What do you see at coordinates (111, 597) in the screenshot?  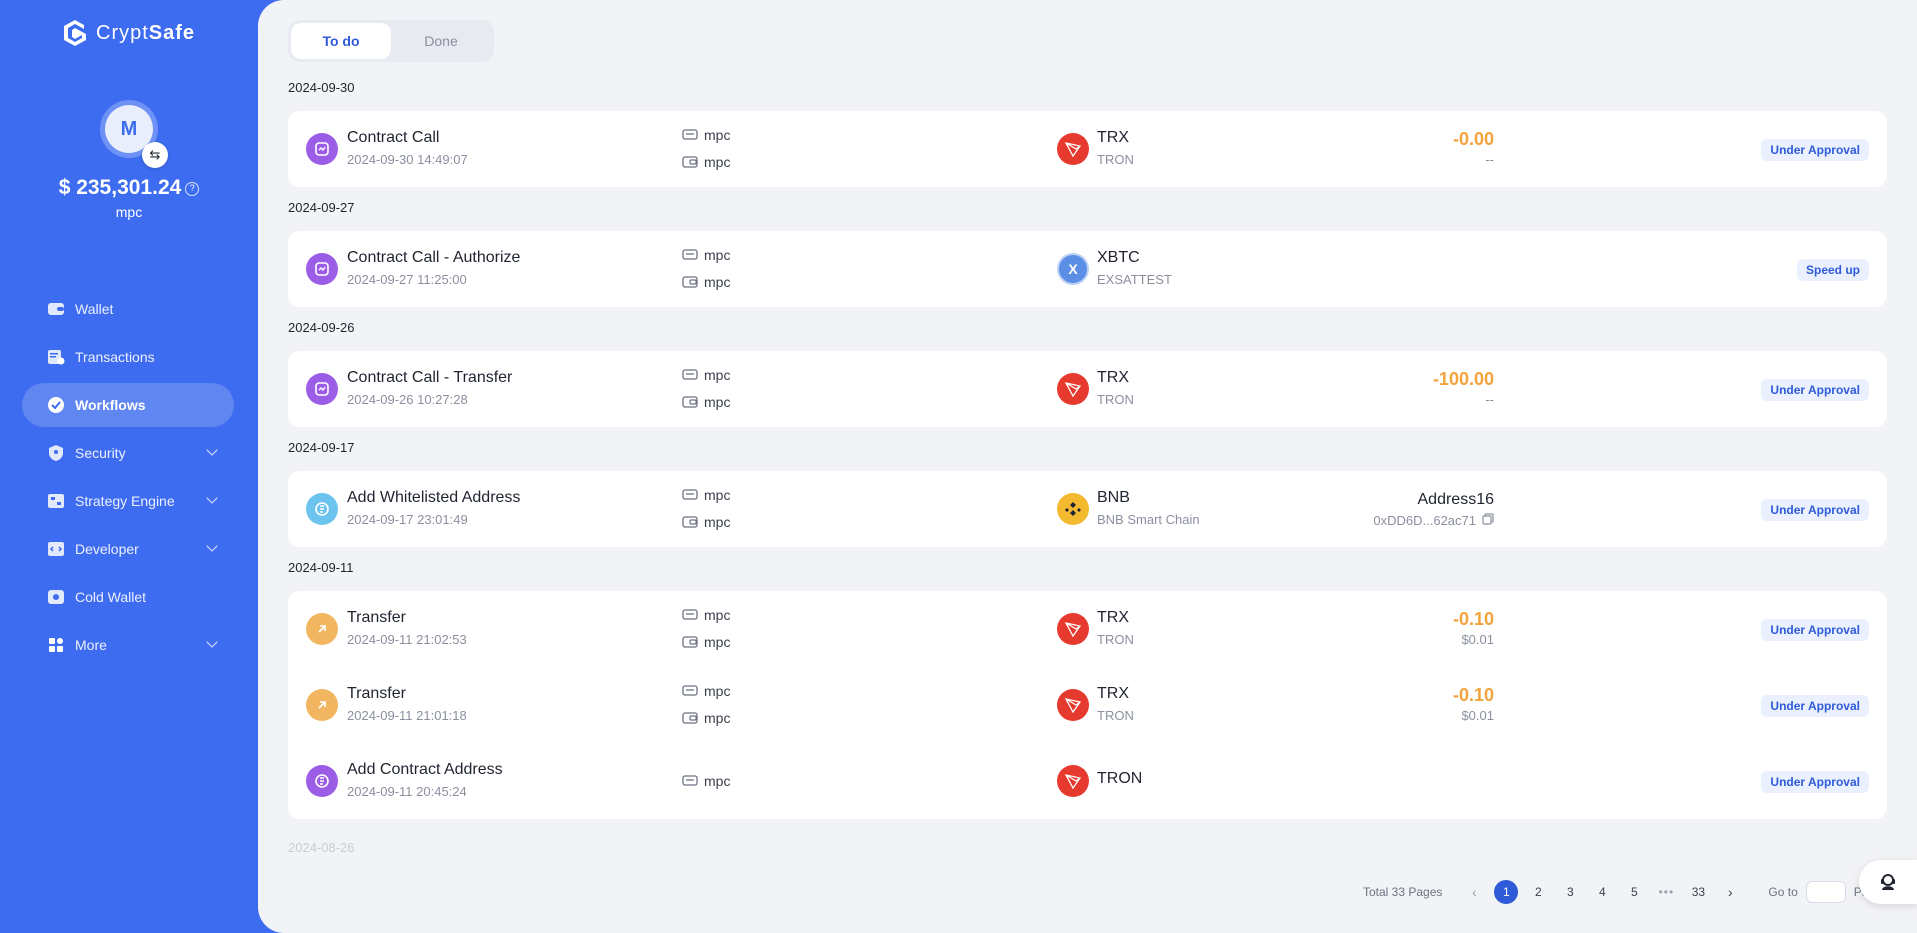 I see `sidebar-item-label: Cold Wallet` at bounding box center [111, 597].